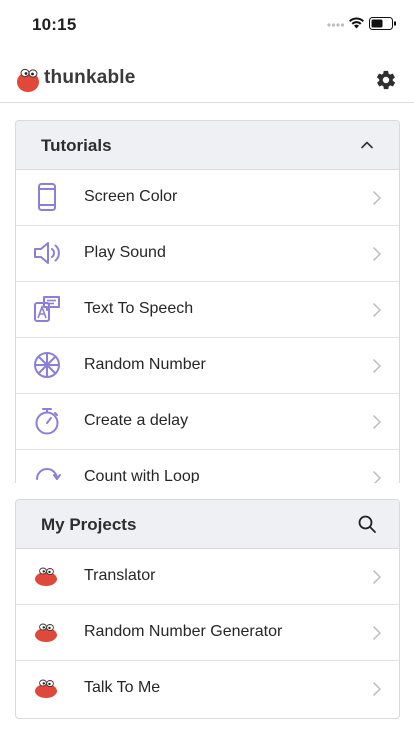 The image size is (414, 736). What do you see at coordinates (76, 145) in the screenshot?
I see `tutorials-title: Tutorials` at bounding box center [76, 145].